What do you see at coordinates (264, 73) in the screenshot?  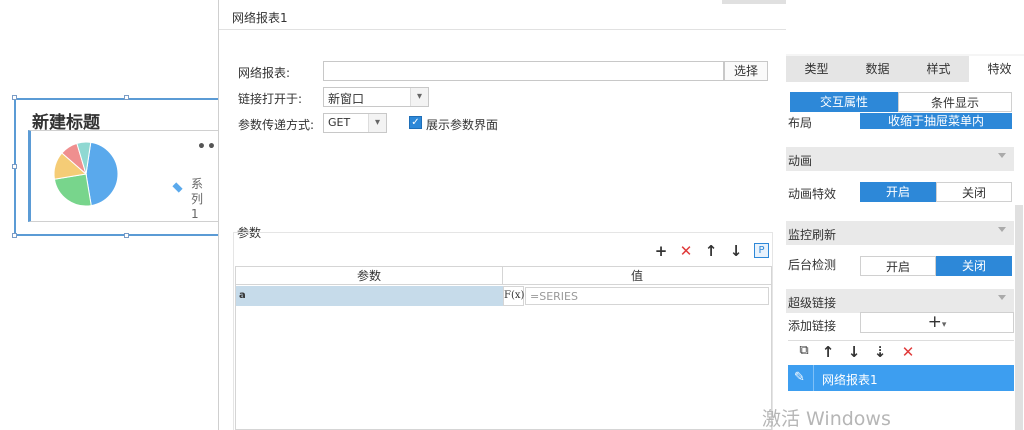 I see `report-label: 网络报表:` at bounding box center [264, 73].